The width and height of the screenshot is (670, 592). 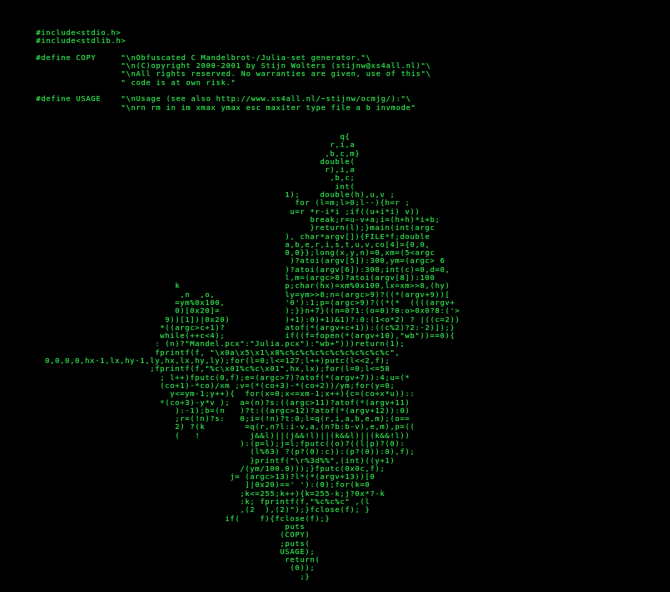 What do you see at coordinates (81, 41) in the screenshot?
I see `header-line: #include<stdlib.h>` at bounding box center [81, 41].